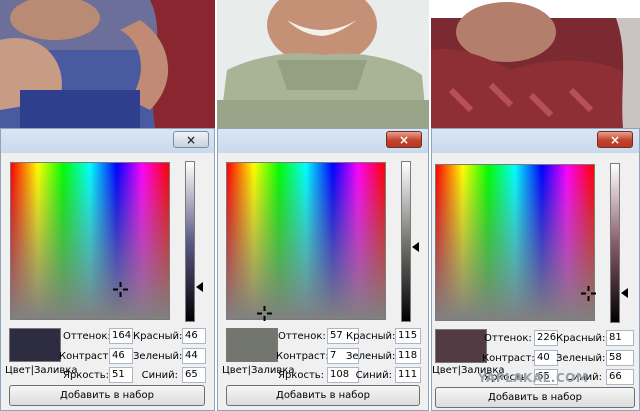 The image size is (640, 411). What do you see at coordinates (546, 338) in the screenshot?
I see `hue-field: 226` at bounding box center [546, 338].